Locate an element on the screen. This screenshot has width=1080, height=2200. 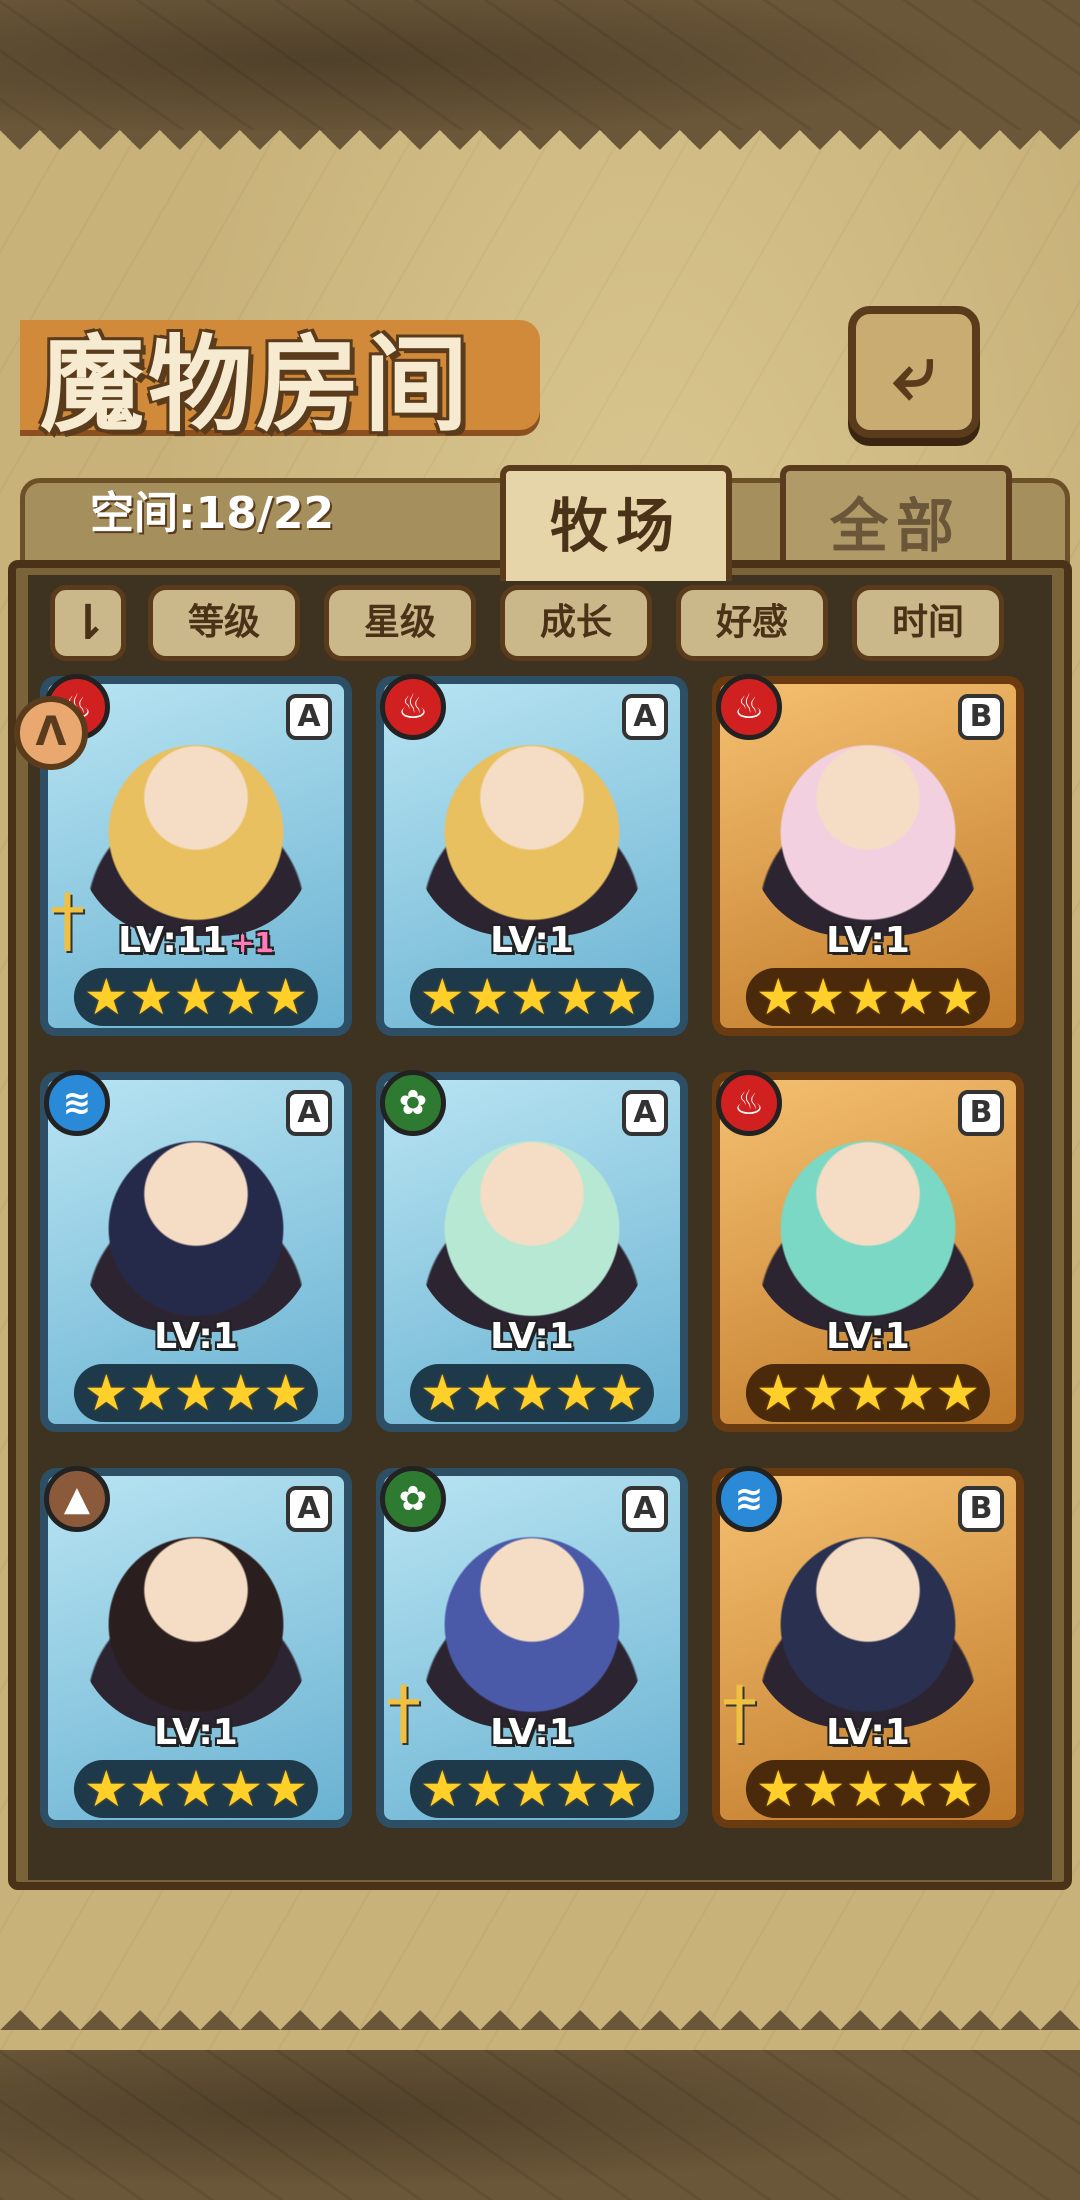
background-top is located at coordinates (540, 75).